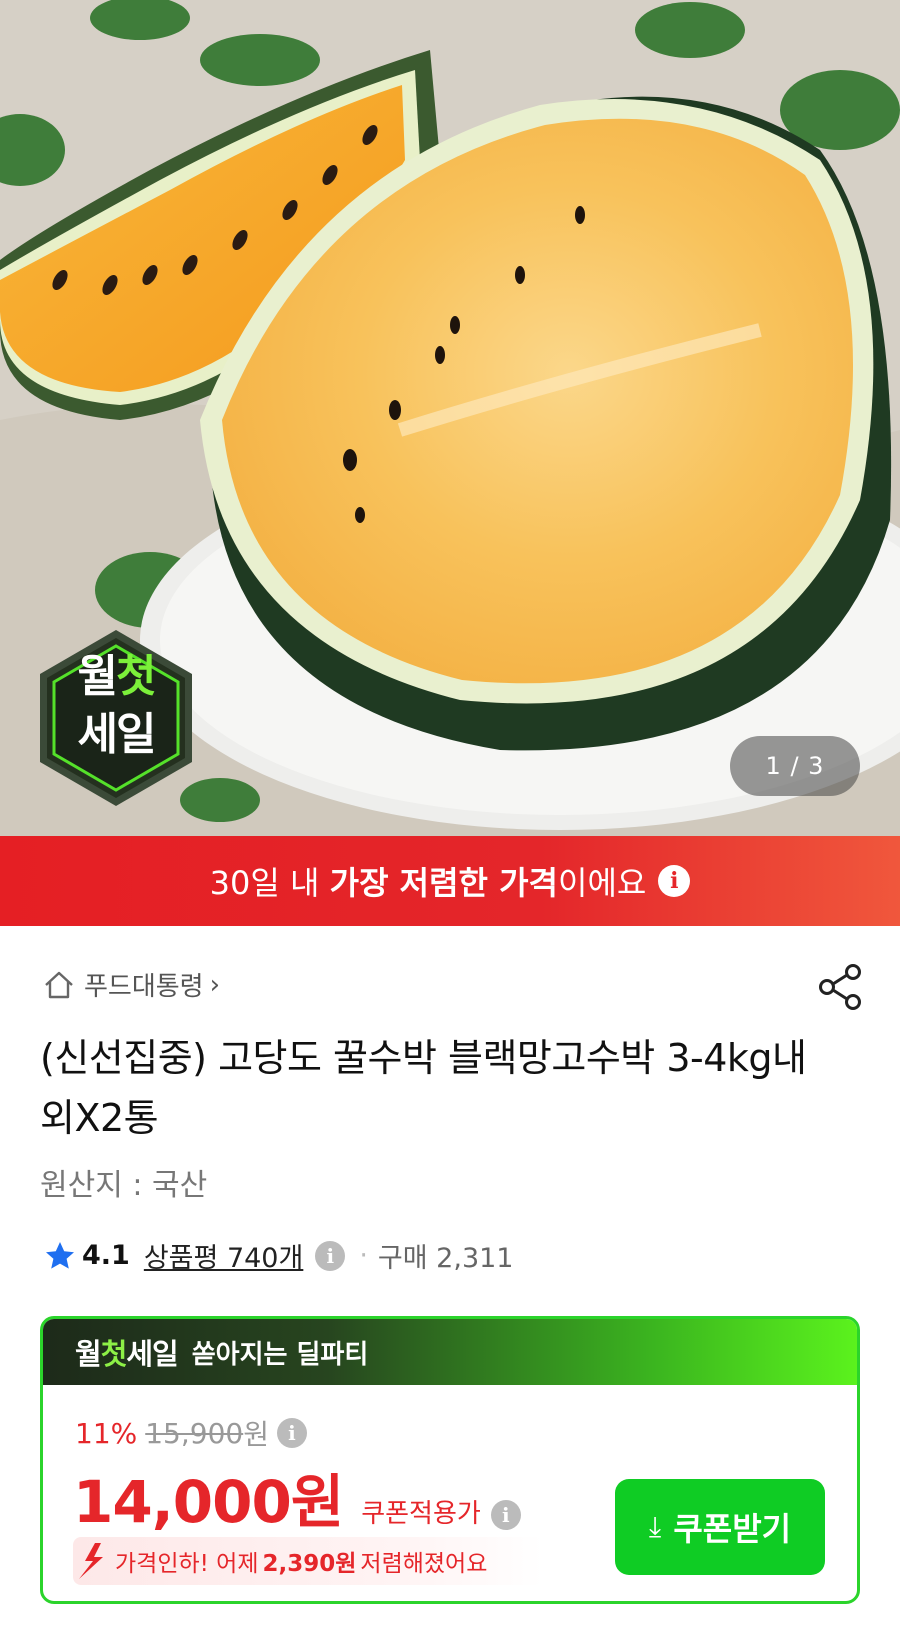 This screenshot has width=900, height=1625. I want to click on review-count-link: 상품평 740개, so click(223, 1255).